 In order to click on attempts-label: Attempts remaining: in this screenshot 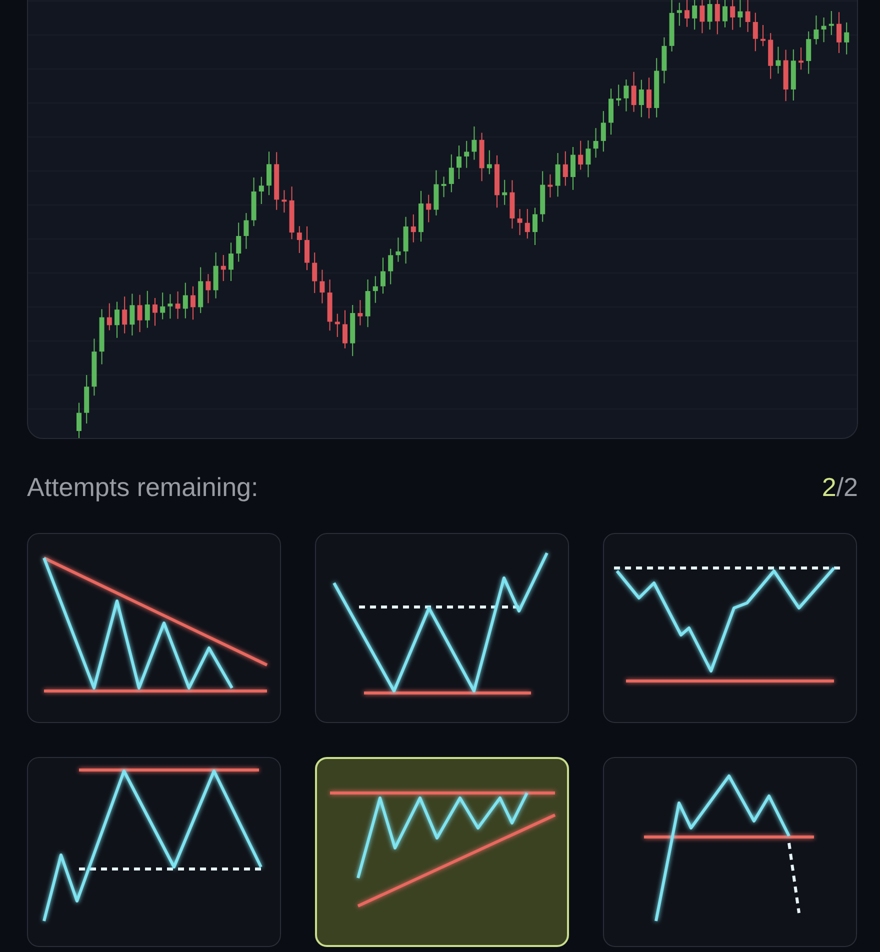, I will do `click(142, 487)`.